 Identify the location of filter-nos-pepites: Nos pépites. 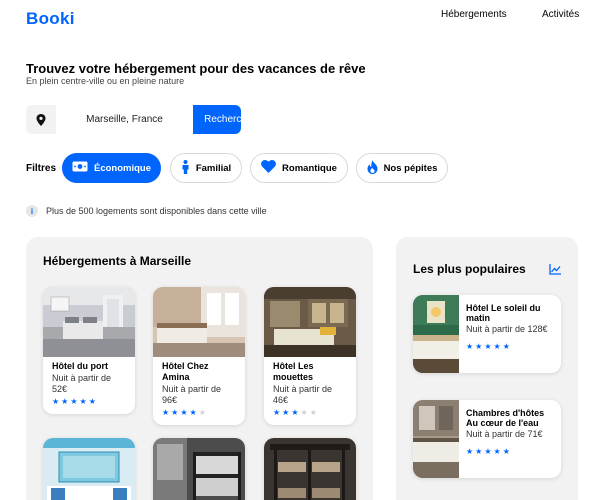
(402, 168).